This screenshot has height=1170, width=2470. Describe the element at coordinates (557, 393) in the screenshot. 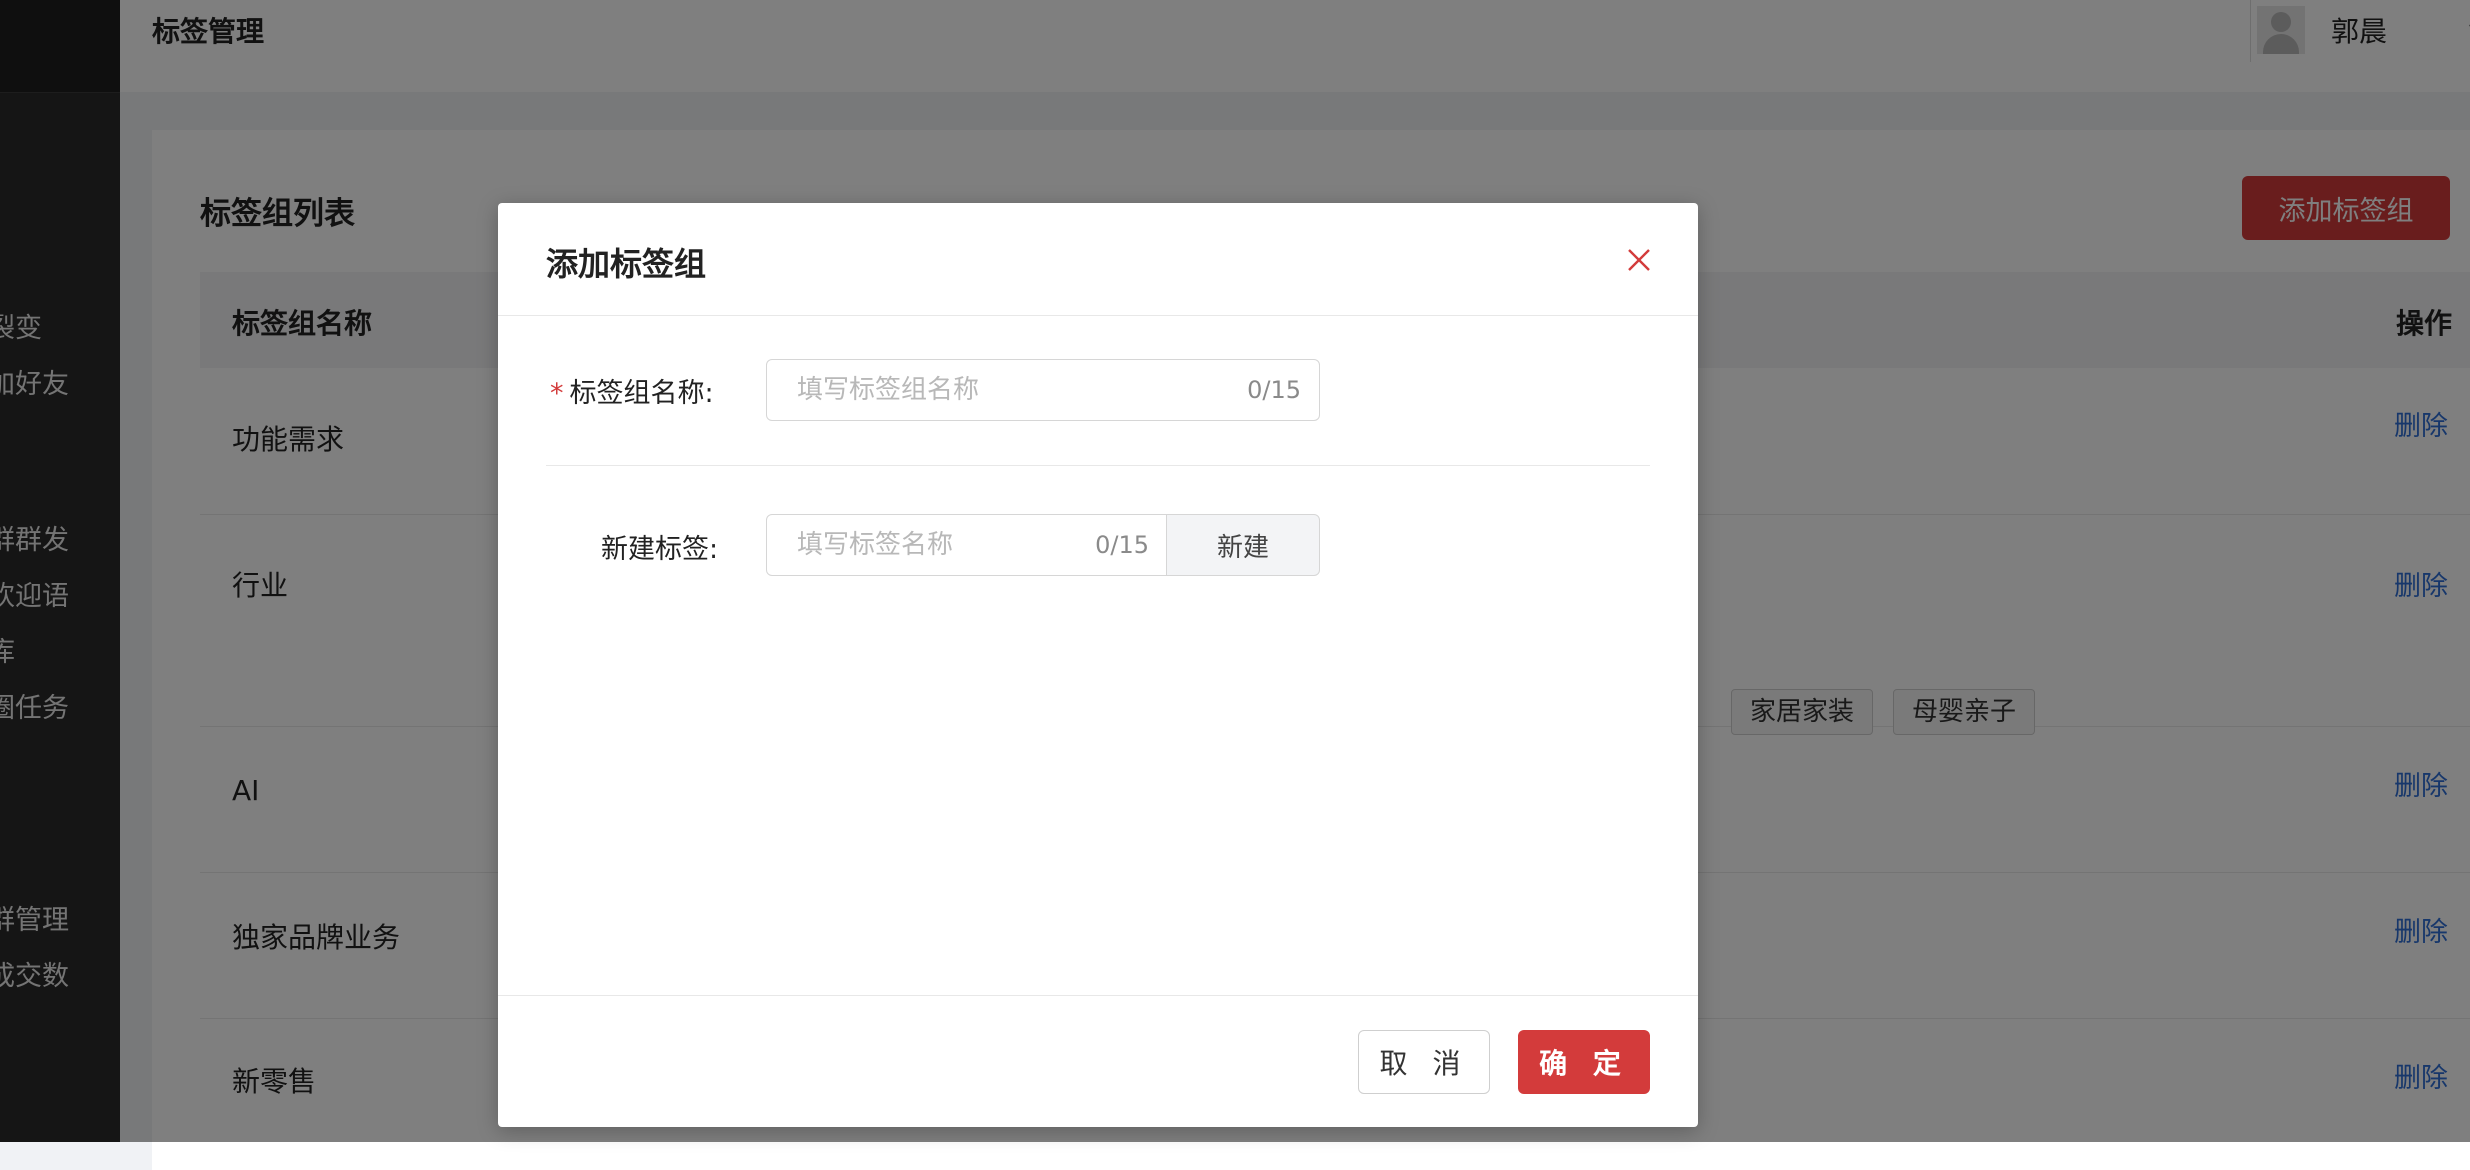

I see `required-asterisk: *` at that location.